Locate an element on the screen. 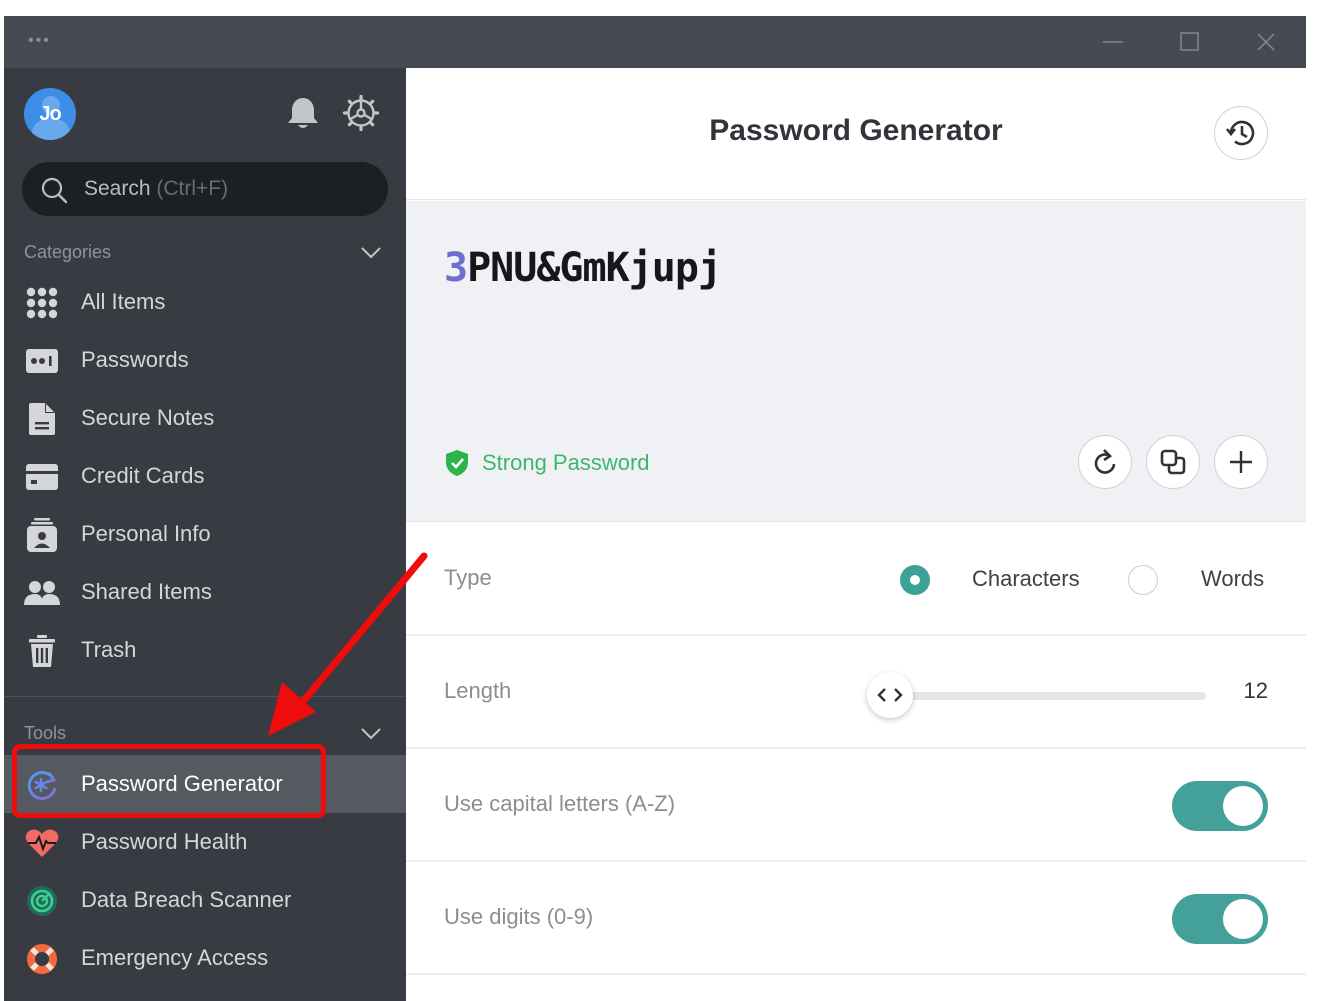 This screenshot has height=1001, width=1322. toggle-capitals is located at coordinates (1220, 806).